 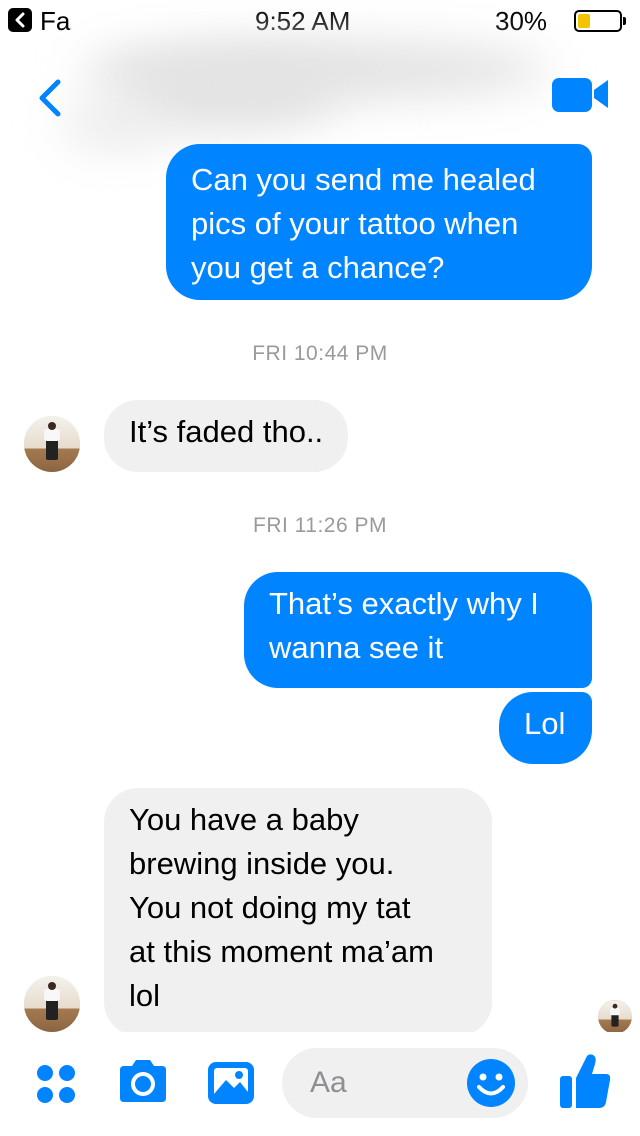 What do you see at coordinates (600, 21) in the screenshot?
I see `battery-icon` at bounding box center [600, 21].